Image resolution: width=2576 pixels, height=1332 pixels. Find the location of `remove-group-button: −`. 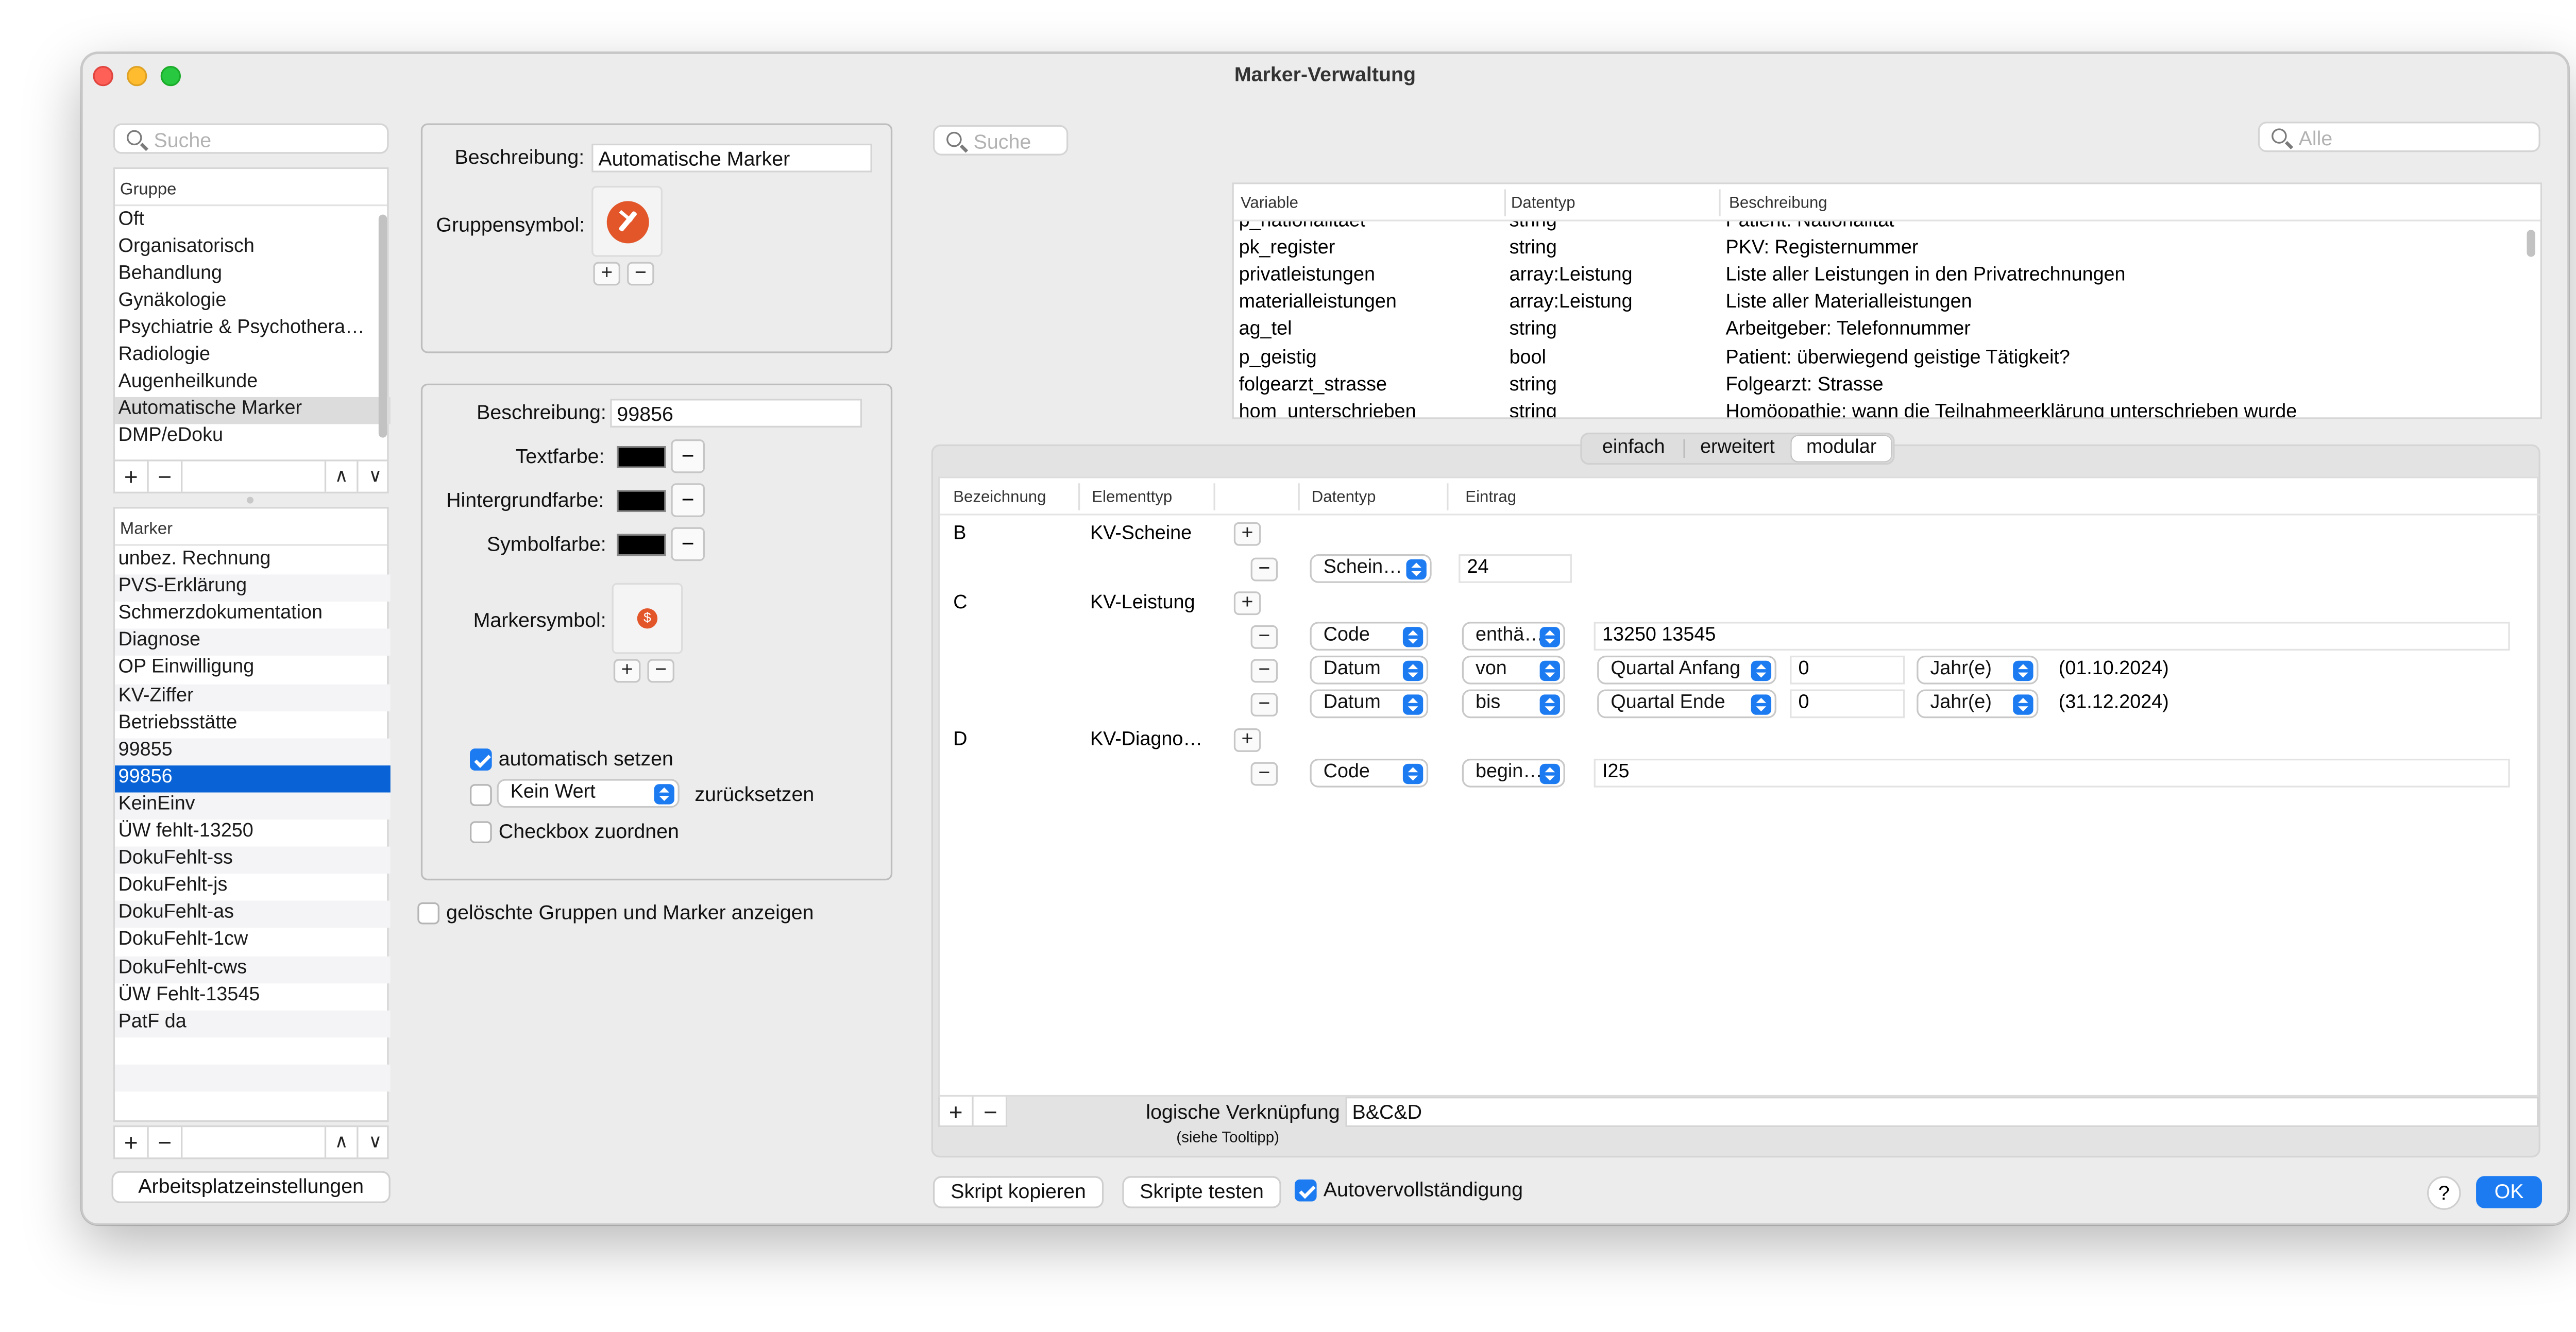

remove-group-button: − is located at coordinates (166, 476).